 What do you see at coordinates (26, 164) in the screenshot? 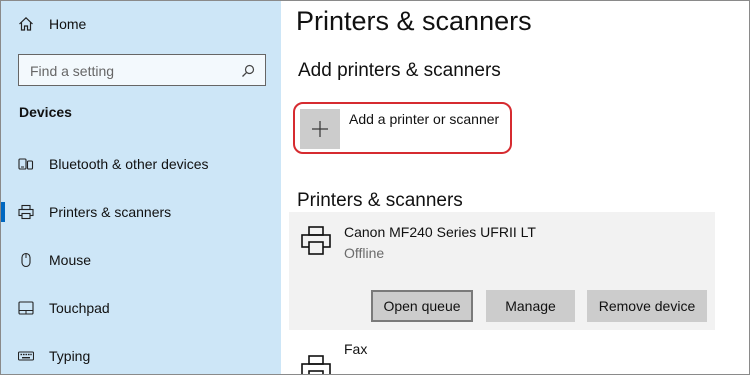
I see `bluetooth-devices-icon` at bounding box center [26, 164].